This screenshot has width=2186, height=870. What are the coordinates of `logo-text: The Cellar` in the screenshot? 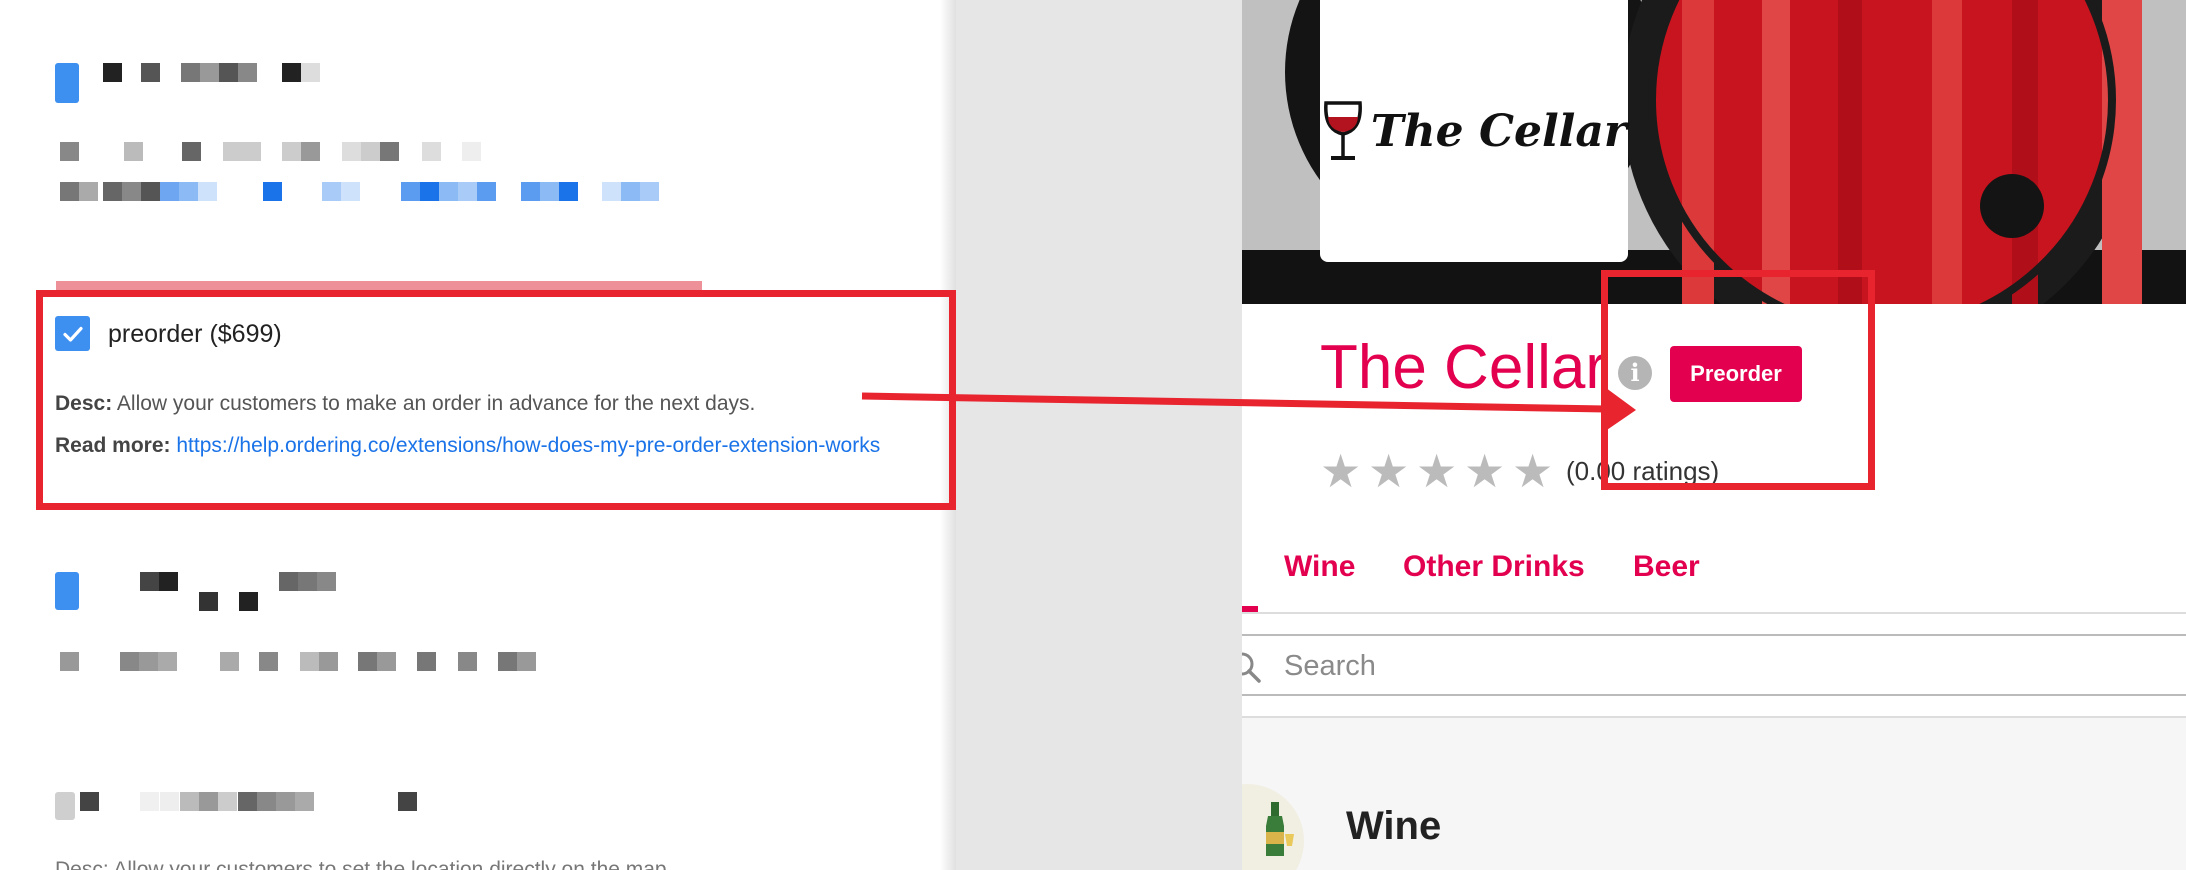 It's located at (1499, 131).